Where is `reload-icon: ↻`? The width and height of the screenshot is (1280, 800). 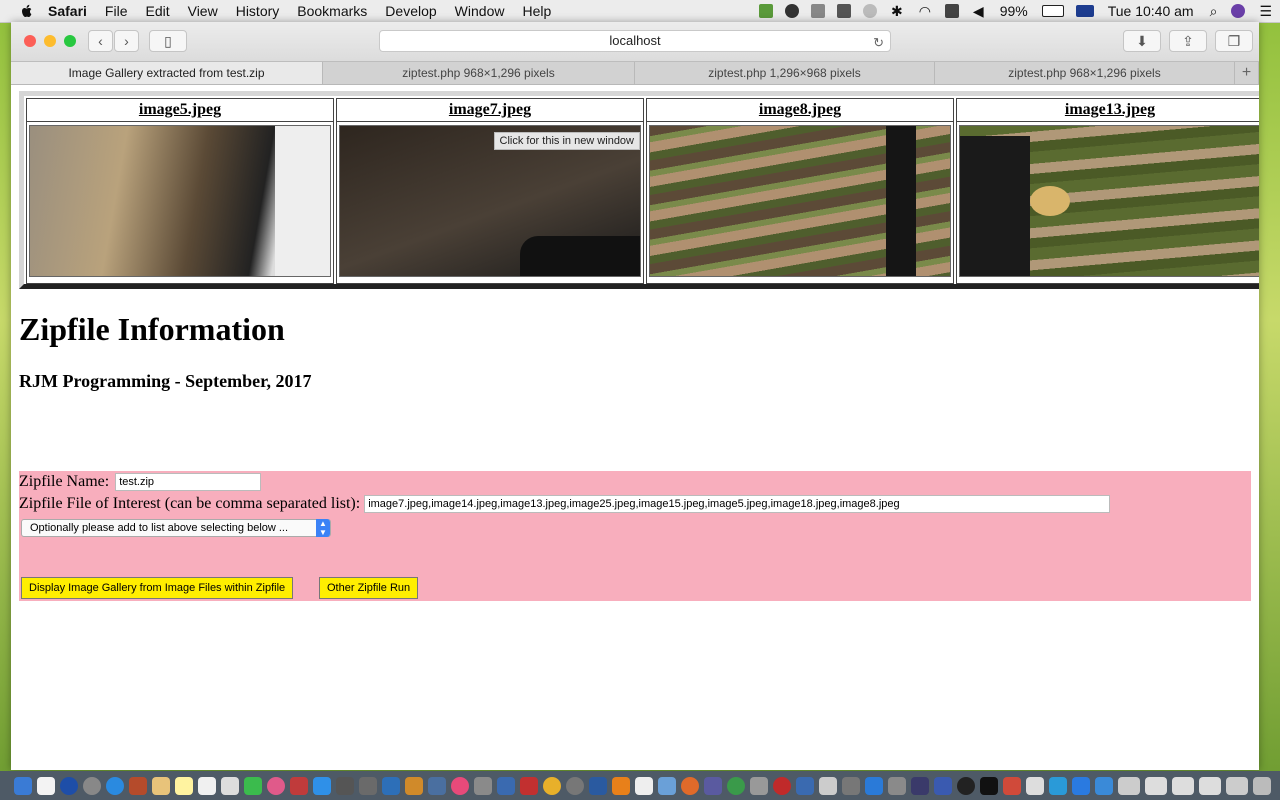 reload-icon: ↻ is located at coordinates (878, 43).